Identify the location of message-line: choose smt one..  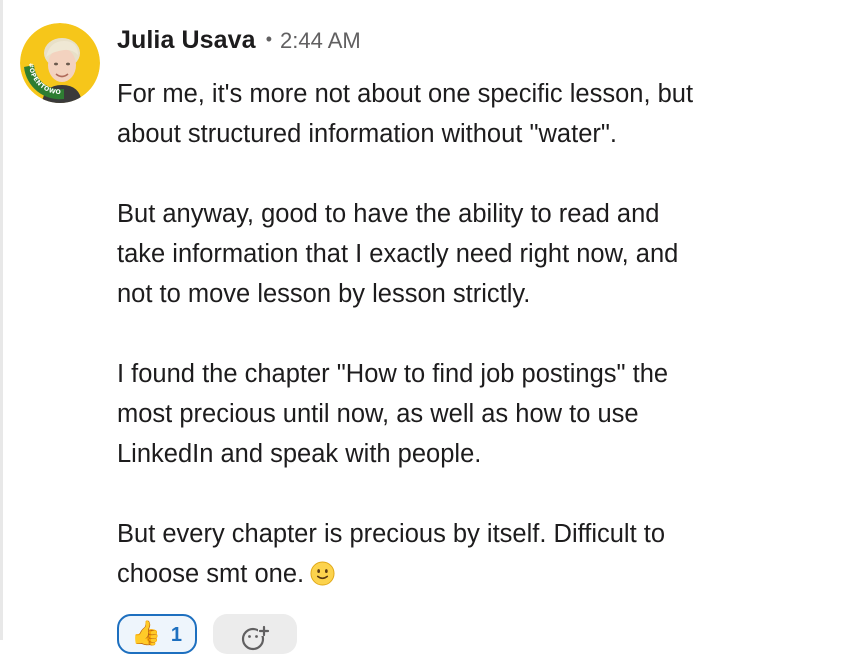
(467, 574).